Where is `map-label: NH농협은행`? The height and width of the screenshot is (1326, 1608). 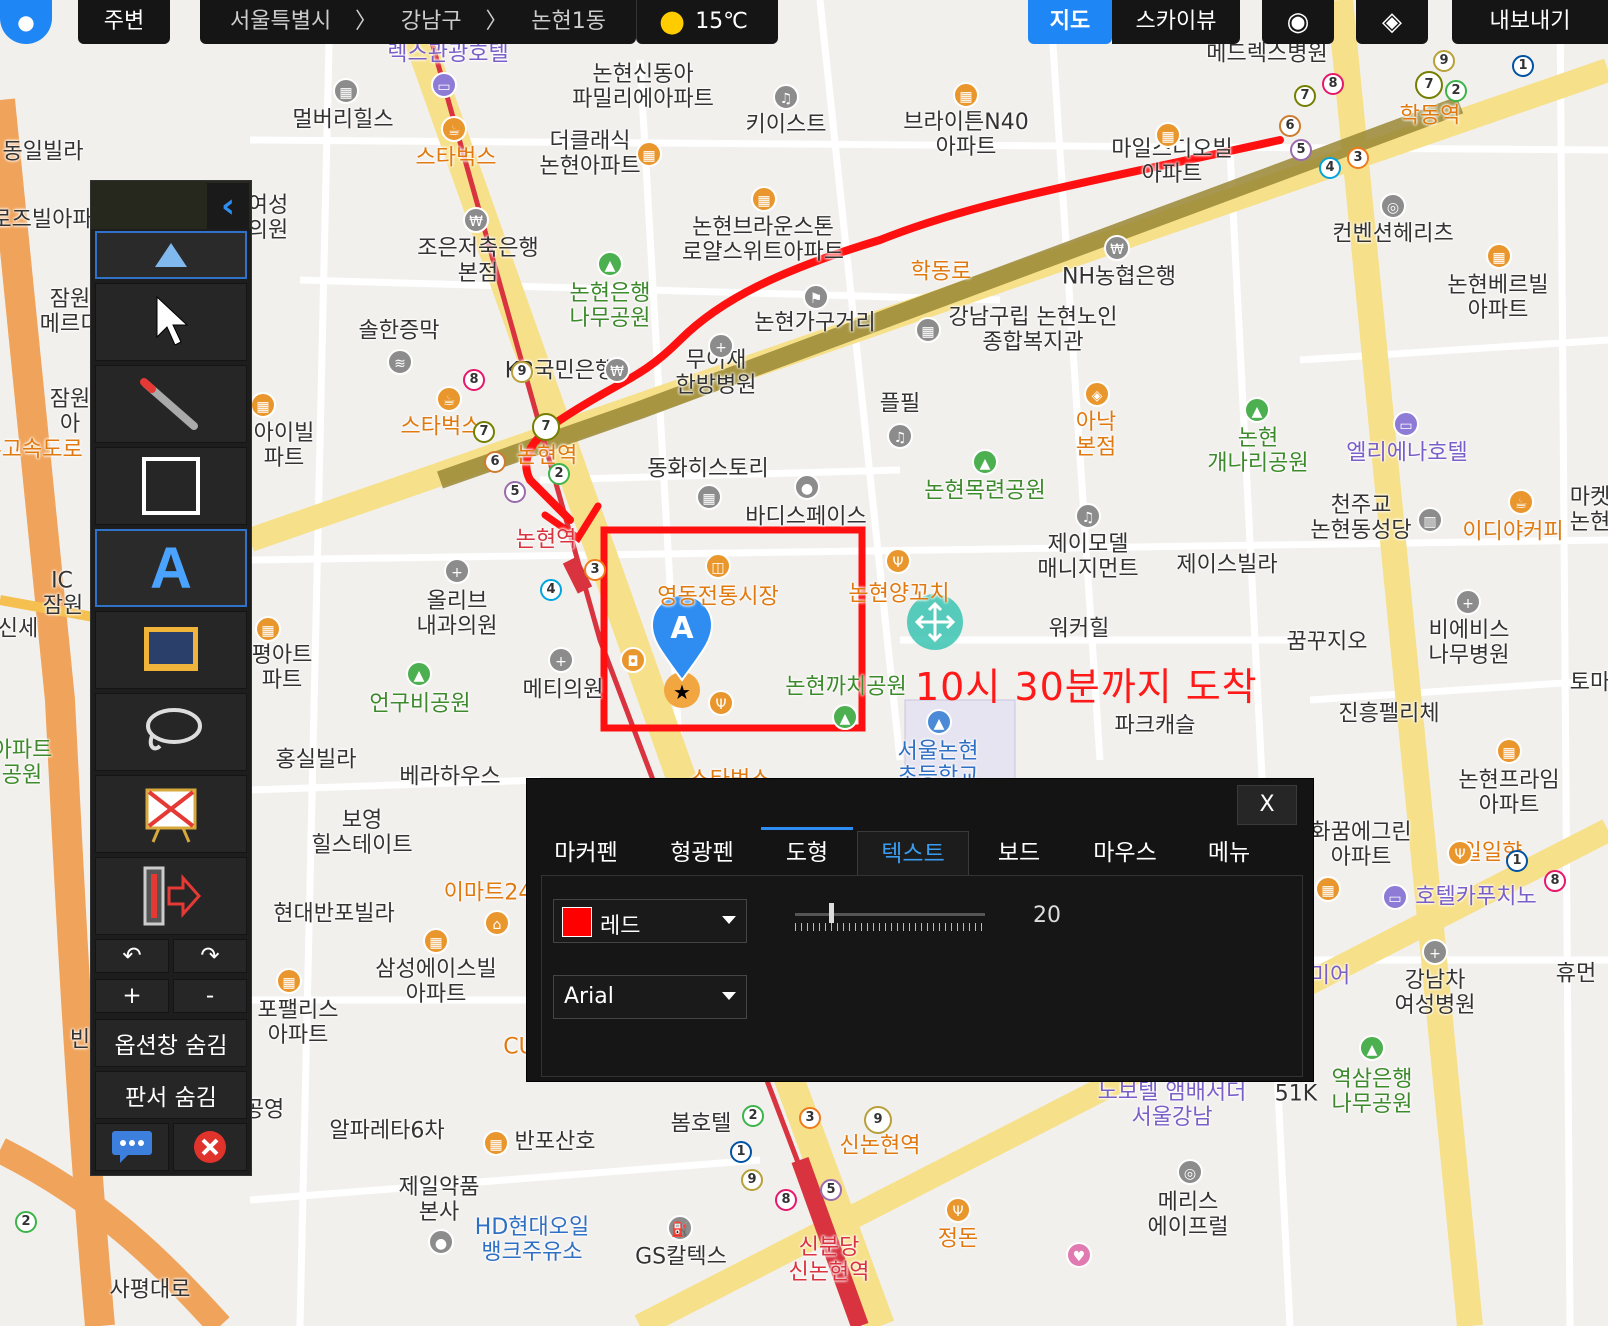
map-label: NH농협은행 is located at coordinates (1119, 277).